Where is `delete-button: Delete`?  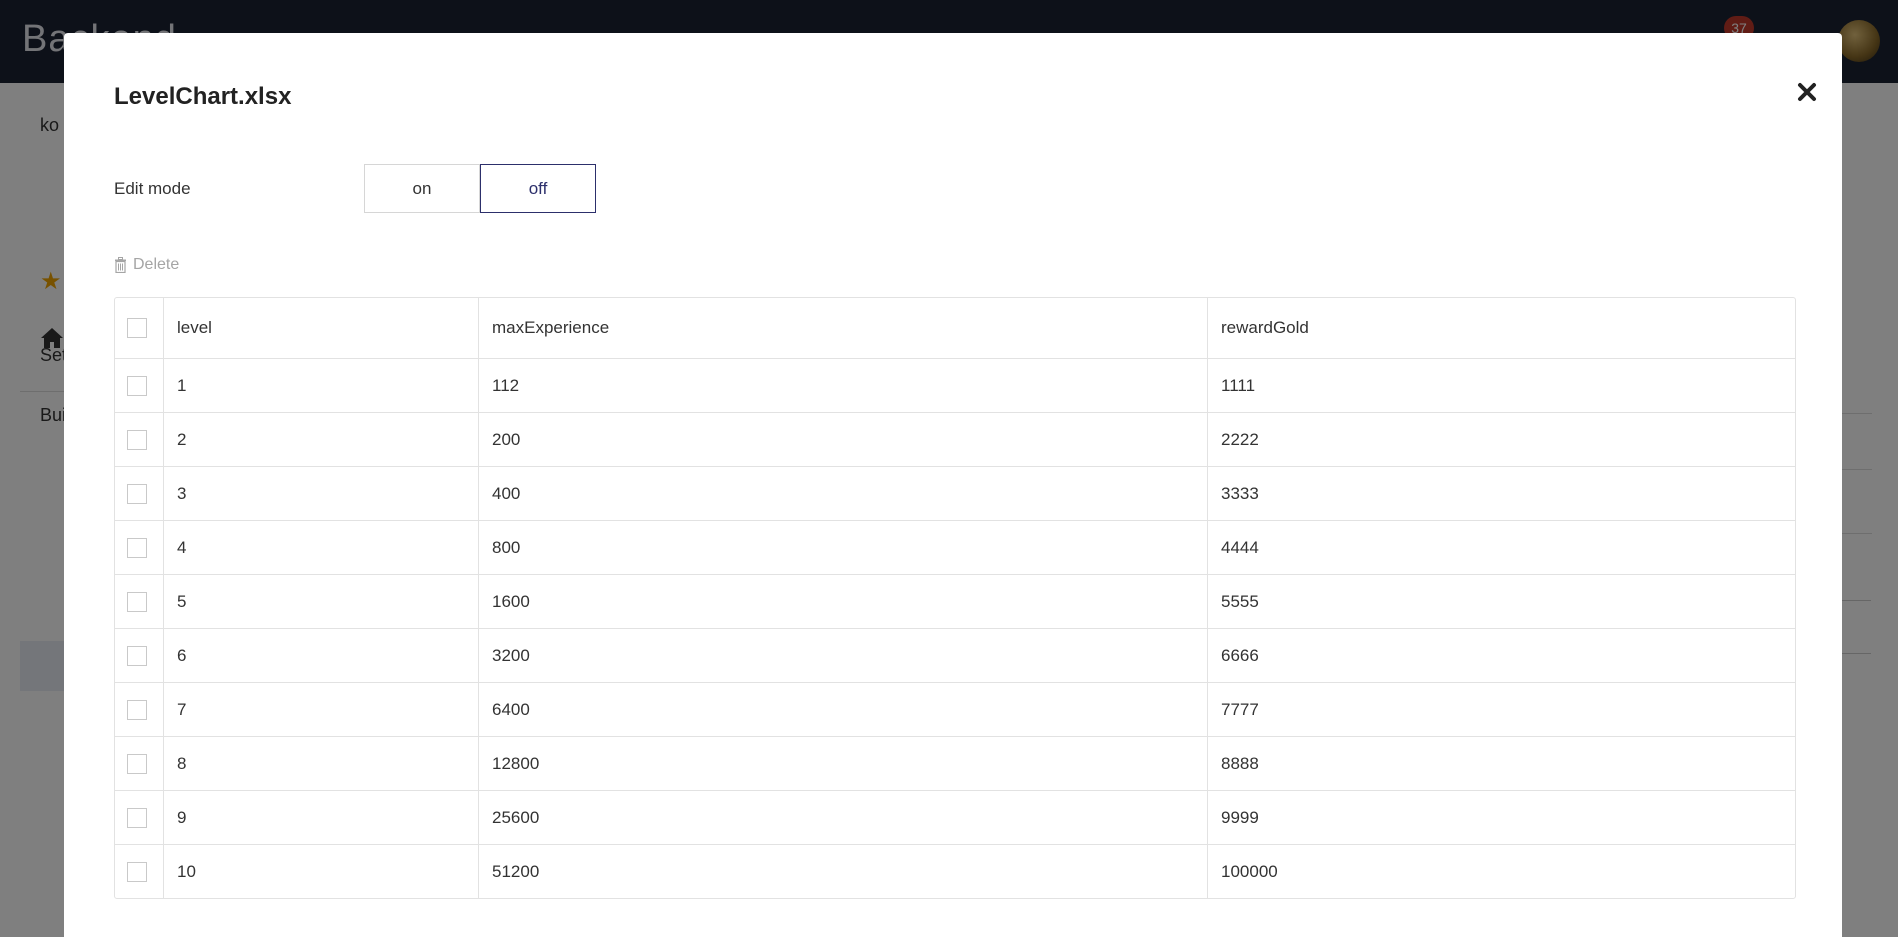 delete-button: Delete is located at coordinates (146, 265).